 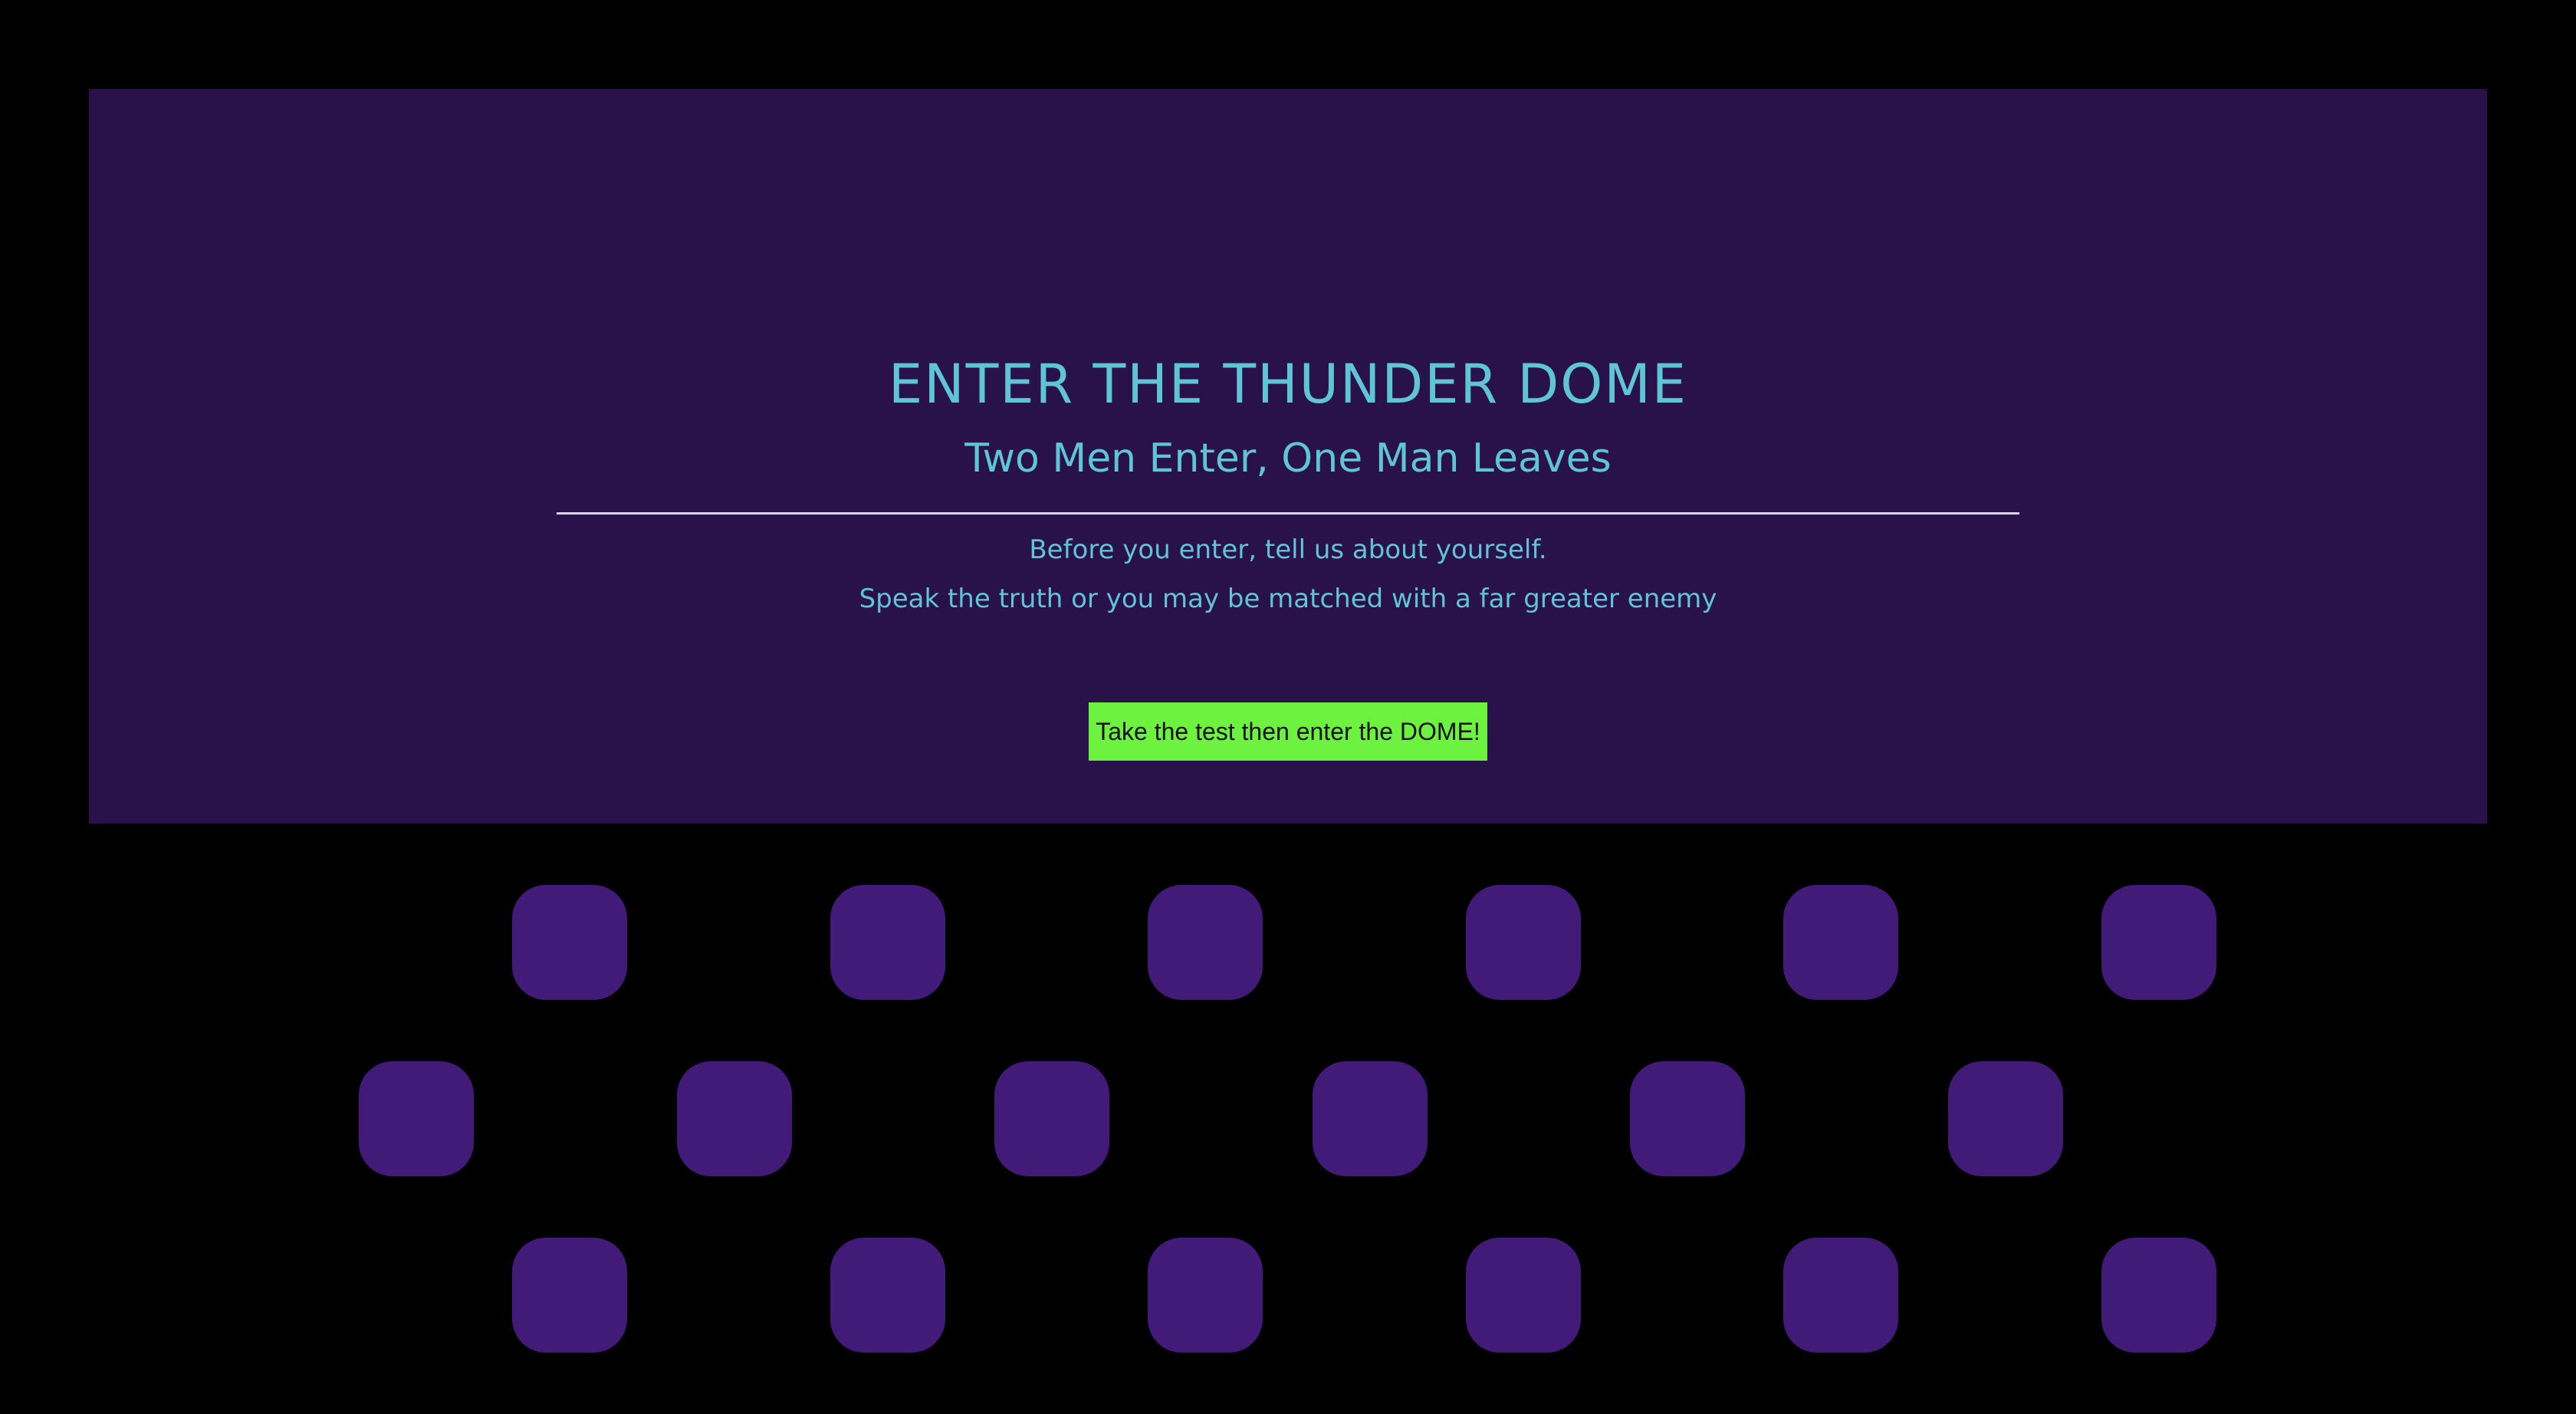 What do you see at coordinates (1288, 513) in the screenshot?
I see `divider` at bounding box center [1288, 513].